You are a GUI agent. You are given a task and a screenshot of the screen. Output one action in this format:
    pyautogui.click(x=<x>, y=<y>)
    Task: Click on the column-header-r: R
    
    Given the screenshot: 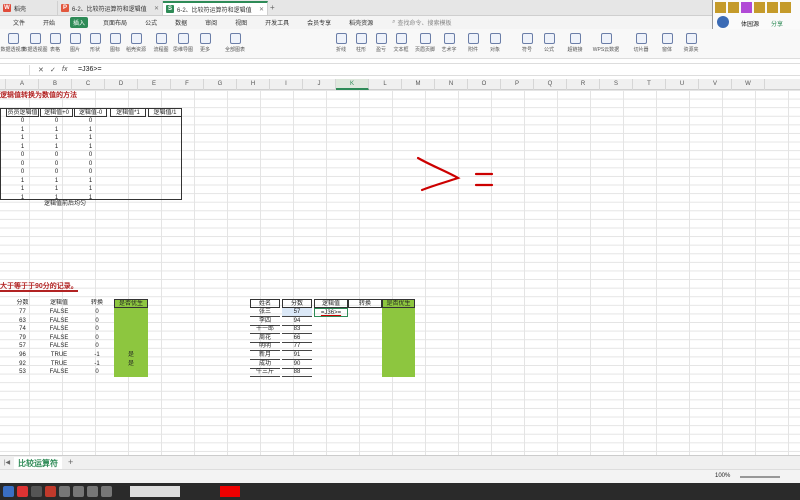 What is the action you would take?
    pyautogui.click(x=583, y=84)
    